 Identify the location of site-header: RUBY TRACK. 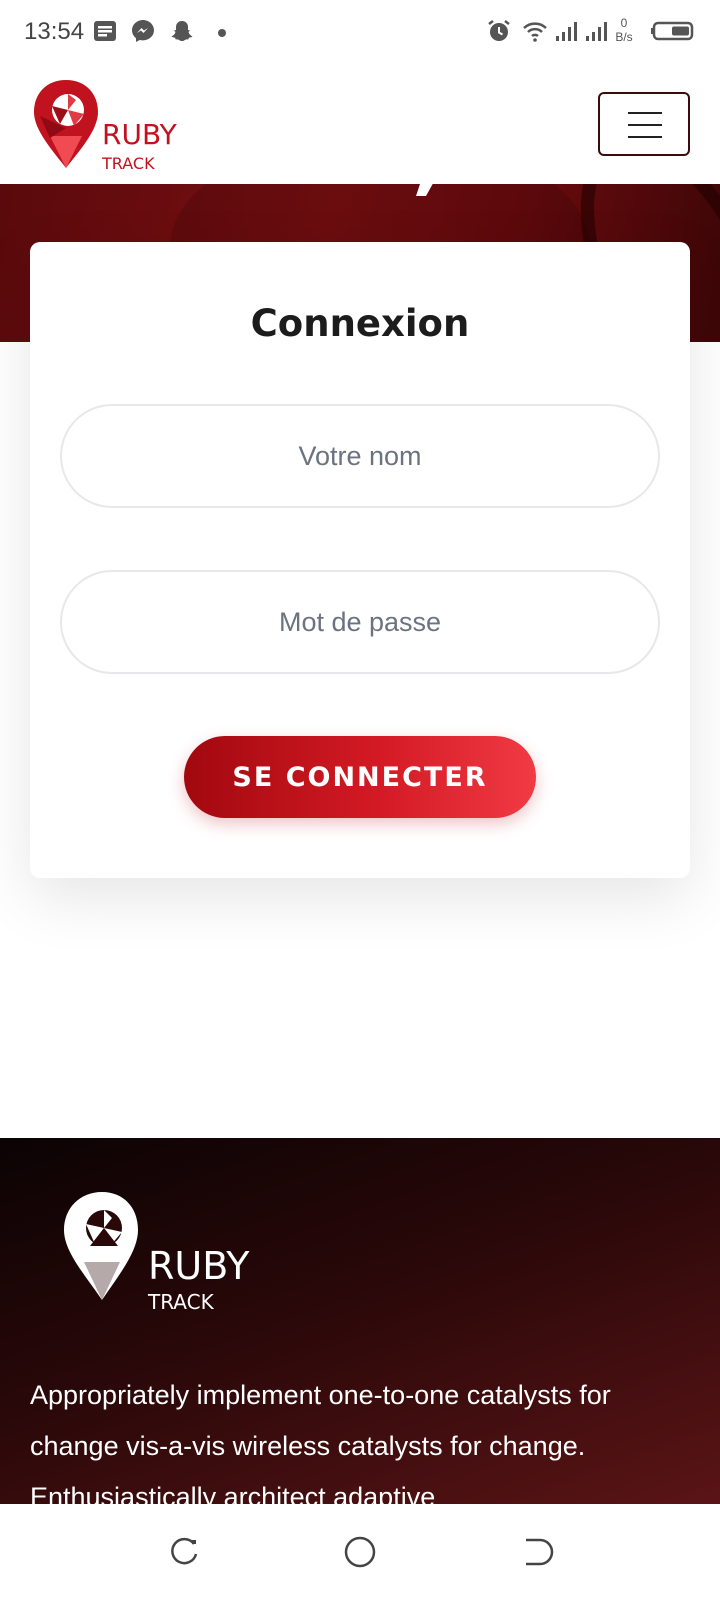
(360, 124).